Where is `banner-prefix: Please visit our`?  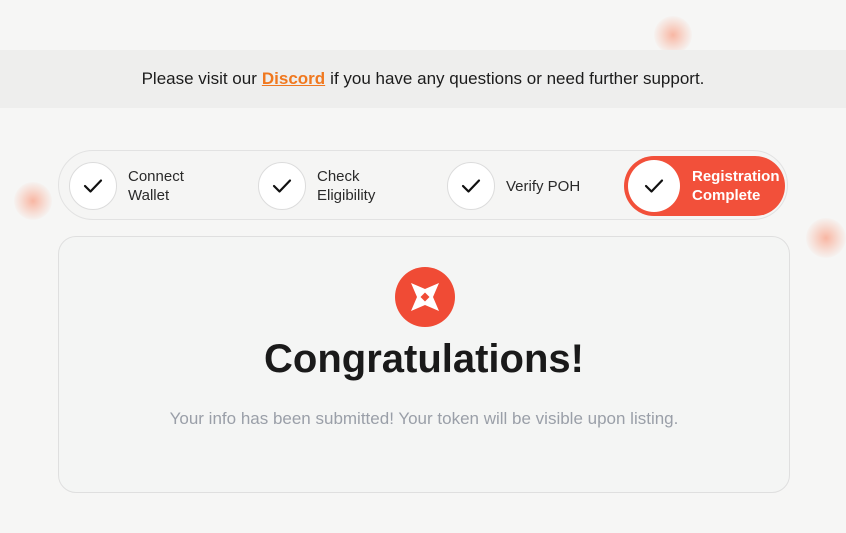 banner-prefix: Please visit our is located at coordinates (199, 78).